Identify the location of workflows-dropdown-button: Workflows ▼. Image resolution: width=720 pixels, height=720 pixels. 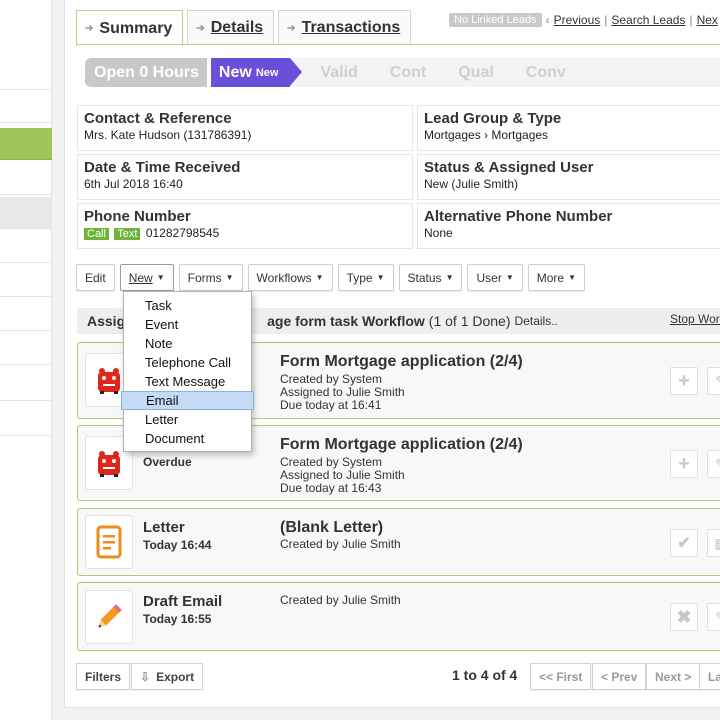
(290, 277).